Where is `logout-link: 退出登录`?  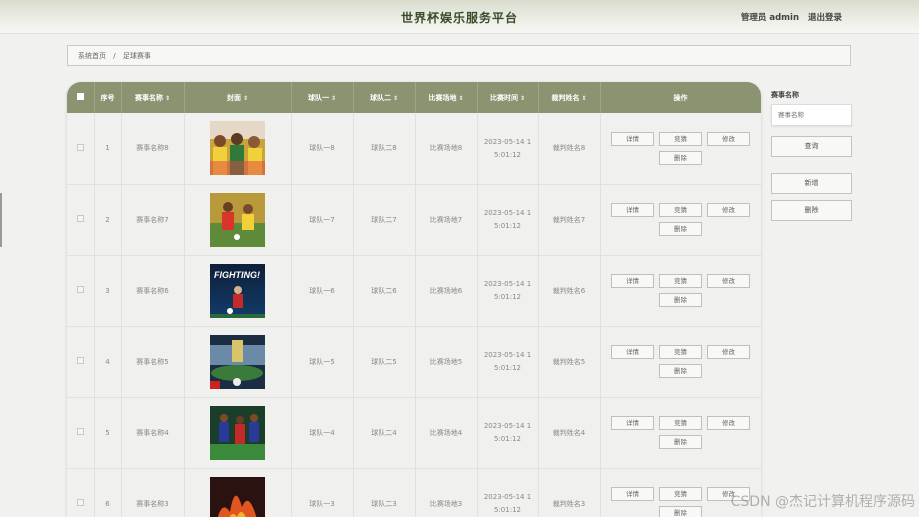 logout-link: 退出登录 is located at coordinates (825, 18).